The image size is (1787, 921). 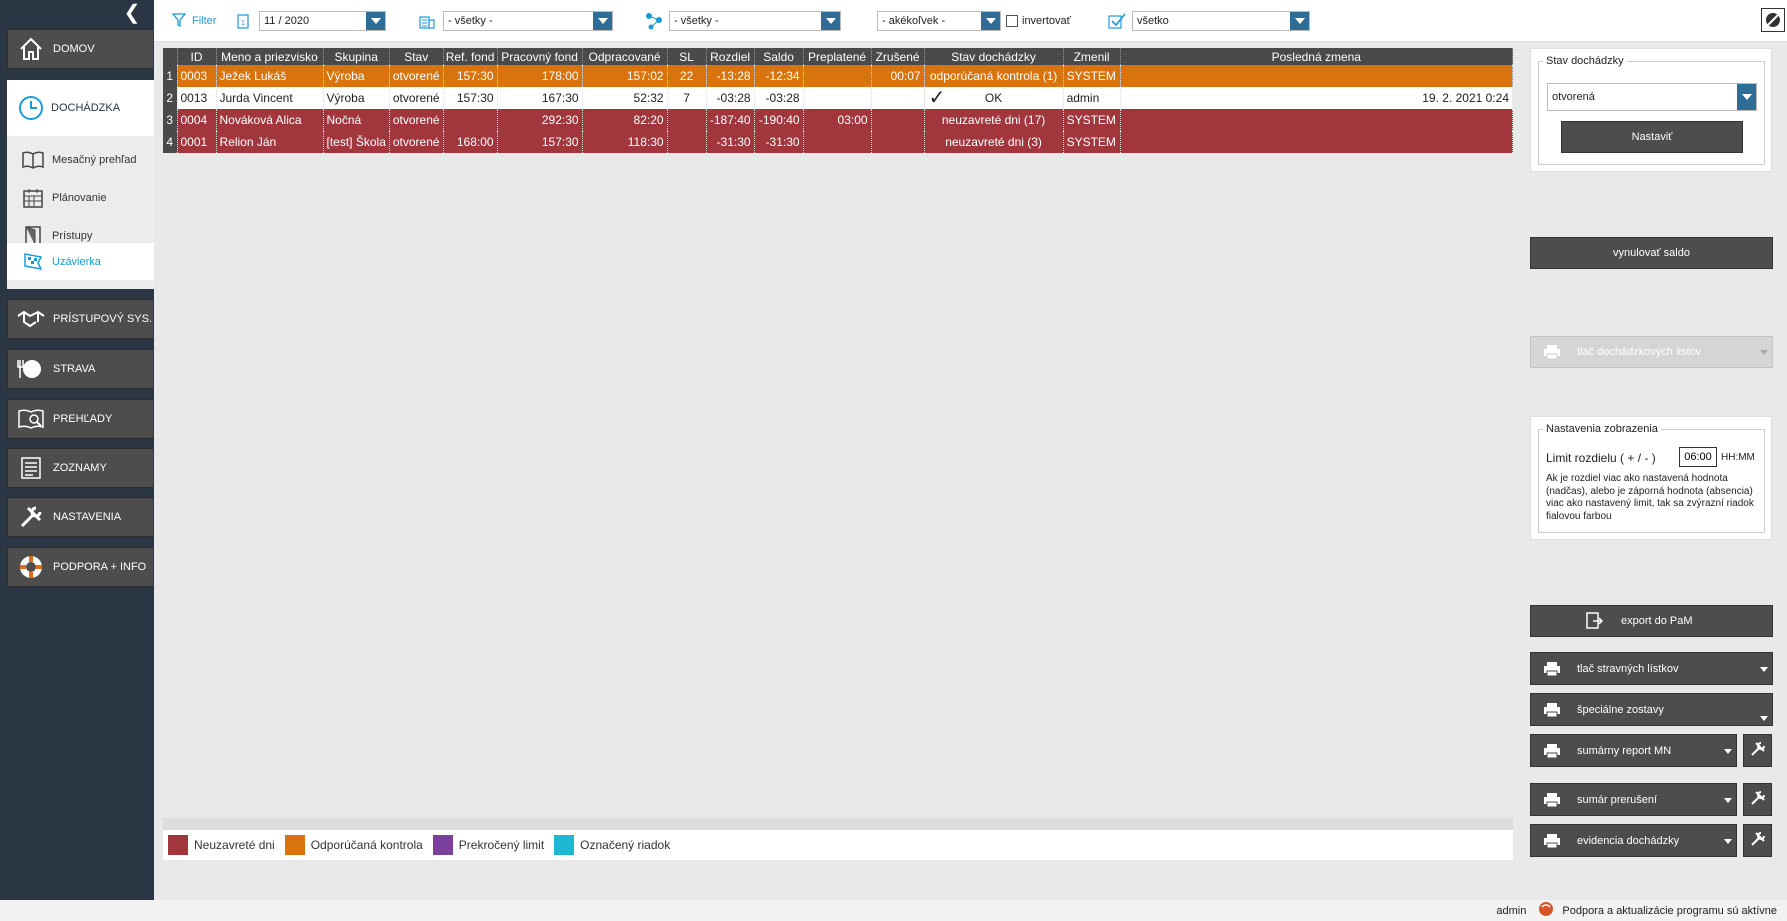 What do you see at coordinates (1012, 21) in the screenshot?
I see `invert-checkbox` at bounding box center [1012, 21].